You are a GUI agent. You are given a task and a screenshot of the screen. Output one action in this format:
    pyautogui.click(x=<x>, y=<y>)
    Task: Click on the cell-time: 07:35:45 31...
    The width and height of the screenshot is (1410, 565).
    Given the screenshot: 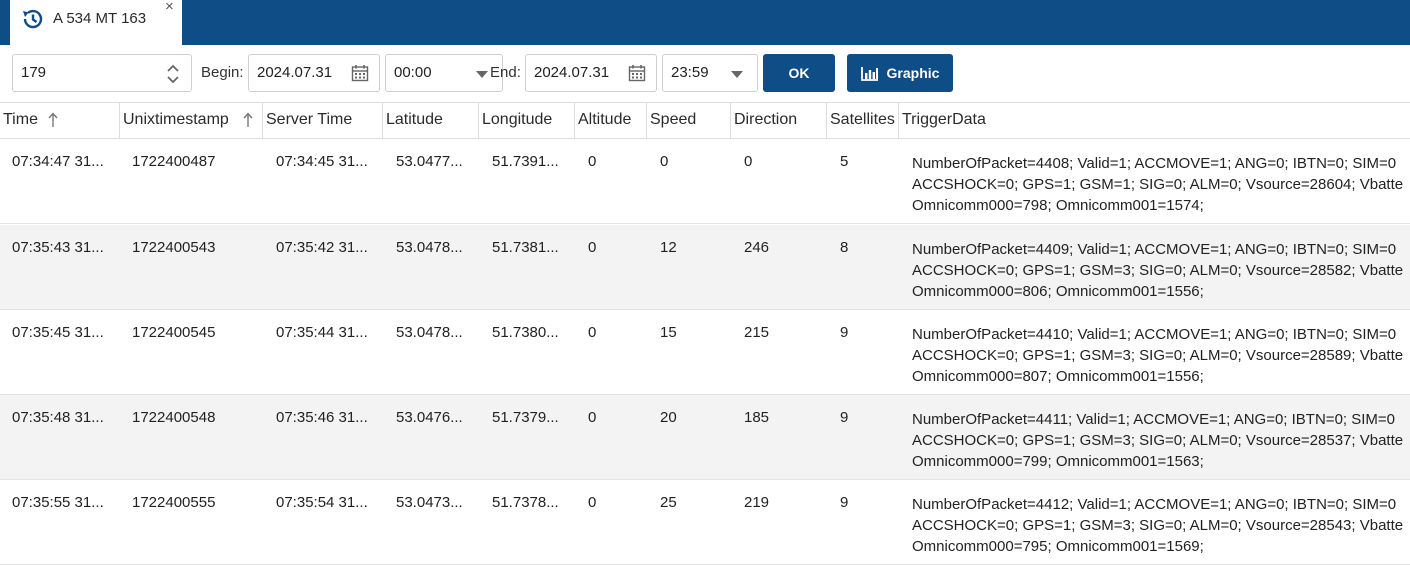 What is the action you would take?
    pyautogui.click(x=58, y=332)
    